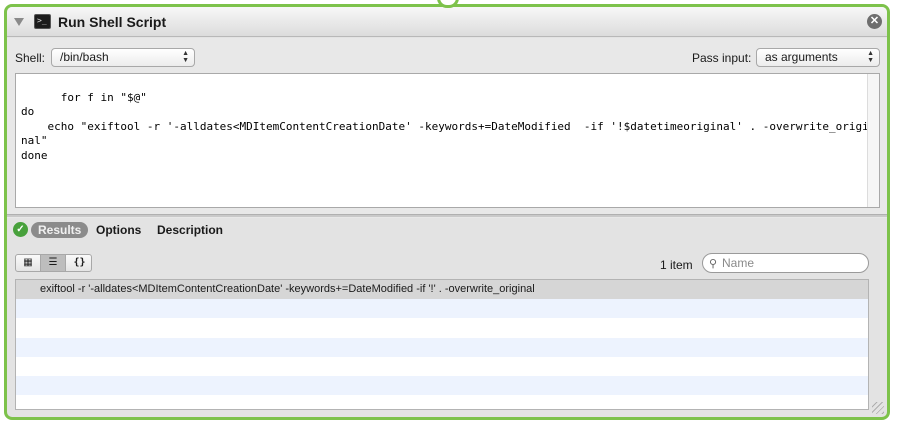 The image size is (899, 433). I want to click on action-titlebar: >_ Run Shell Script ✕, so click(447, 22).